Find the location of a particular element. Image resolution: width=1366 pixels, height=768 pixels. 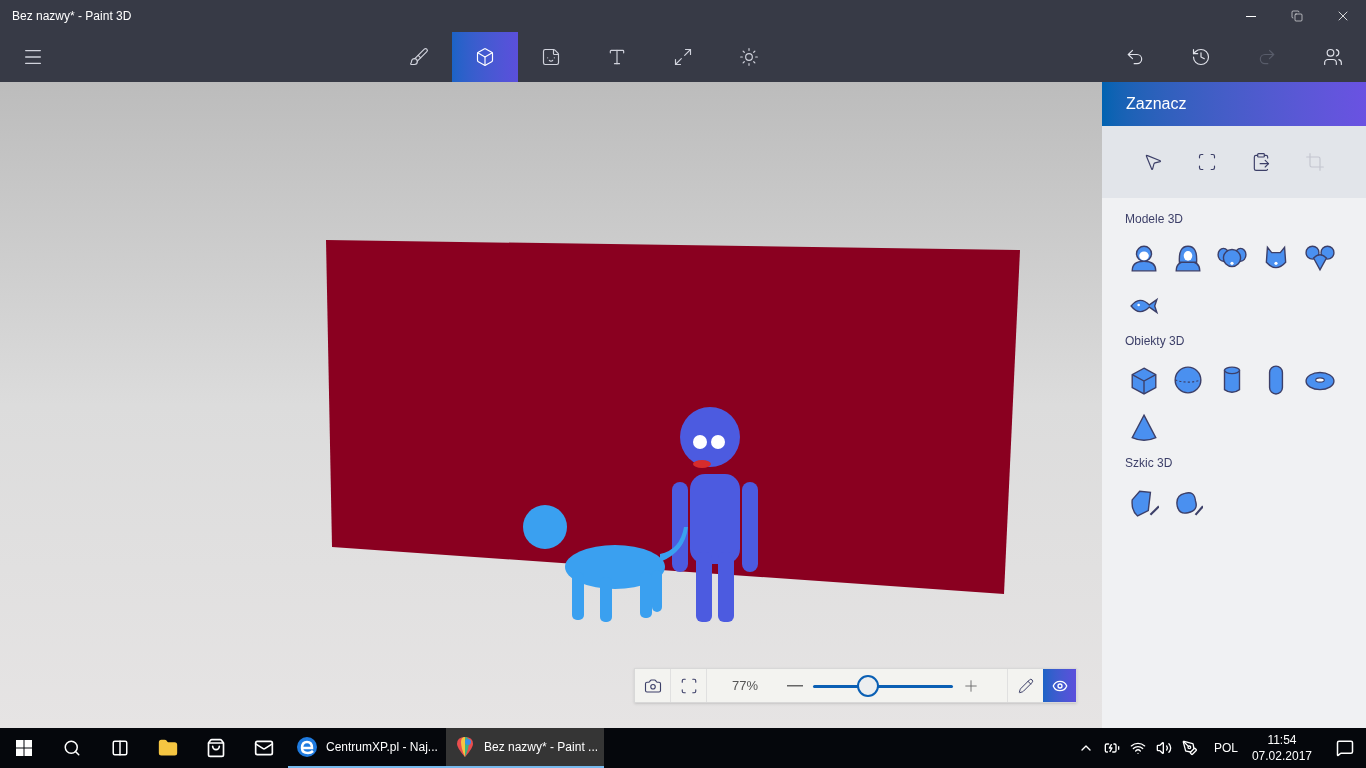

pen-icon is located at coordinates (1189, 748).